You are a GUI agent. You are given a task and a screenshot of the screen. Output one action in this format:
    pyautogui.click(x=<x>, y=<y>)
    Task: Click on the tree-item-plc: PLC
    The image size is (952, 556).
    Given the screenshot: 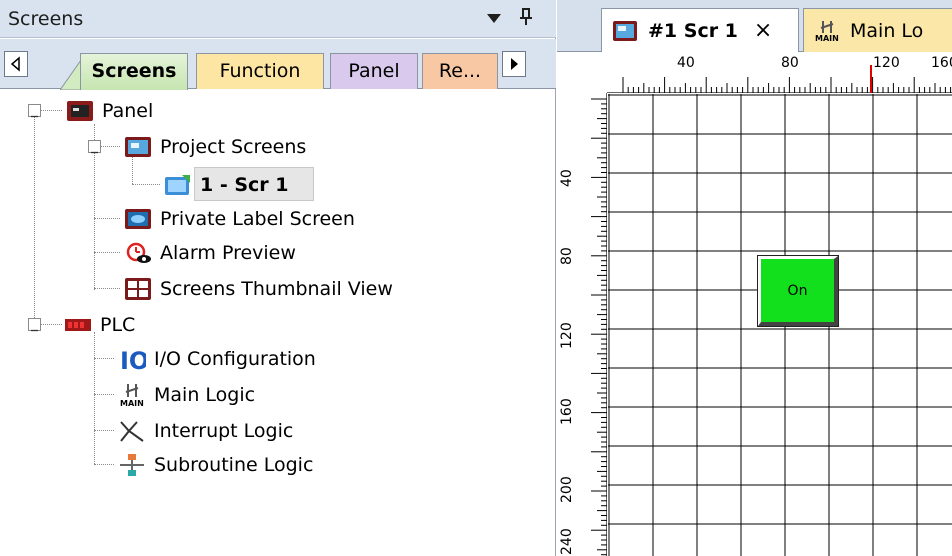 What is the action you would take?
    pyautogui.click(x=99, y=325)
    